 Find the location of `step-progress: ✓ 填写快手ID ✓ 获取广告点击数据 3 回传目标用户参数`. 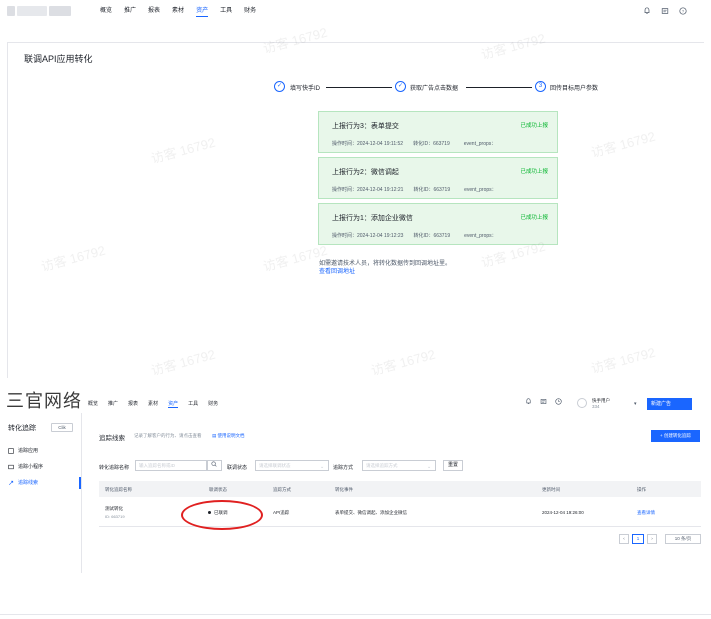

step-progress: ✓ 填写快手ID ✓ 获取广告点击数据 3 回传目标用户参数 is located at coordinates (439, 87).